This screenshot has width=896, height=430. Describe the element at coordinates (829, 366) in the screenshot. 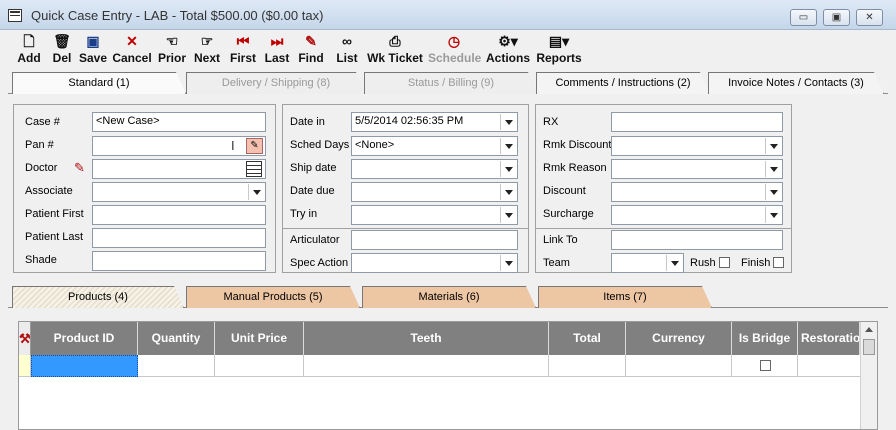

I see `restoration-cell` at that location.